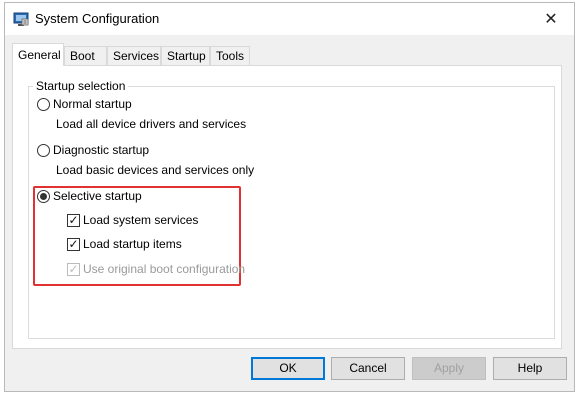 Image resolution: width=579 pixels, height=394 pixels. Describe the element at coordinates (81, 86) in the screenshot. I see `startup-selection-label: Startup selection` at that location.